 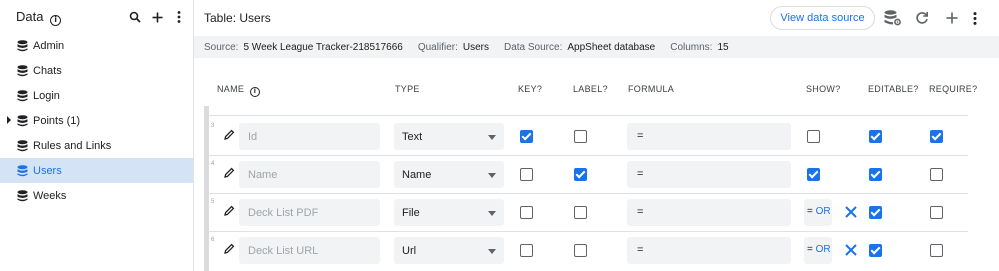 I want to click on column-type-value: File, so click(x=411, y=213).